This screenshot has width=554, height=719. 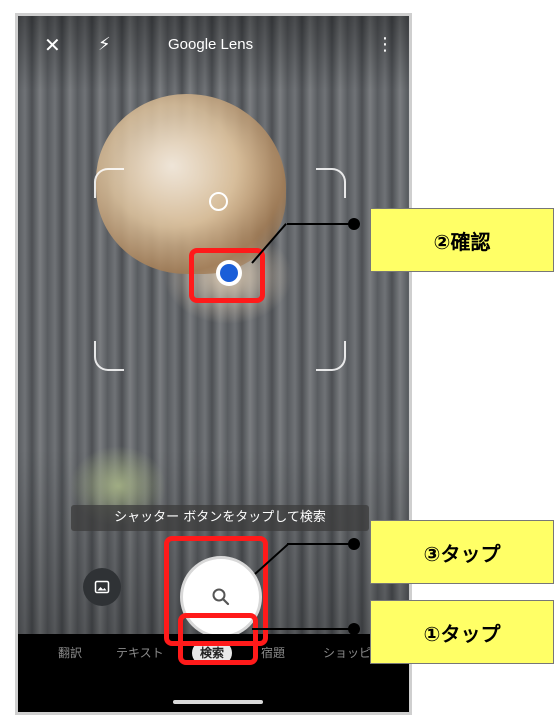 I want to click on leader-pin-confirm, so click(x=354, y=224).